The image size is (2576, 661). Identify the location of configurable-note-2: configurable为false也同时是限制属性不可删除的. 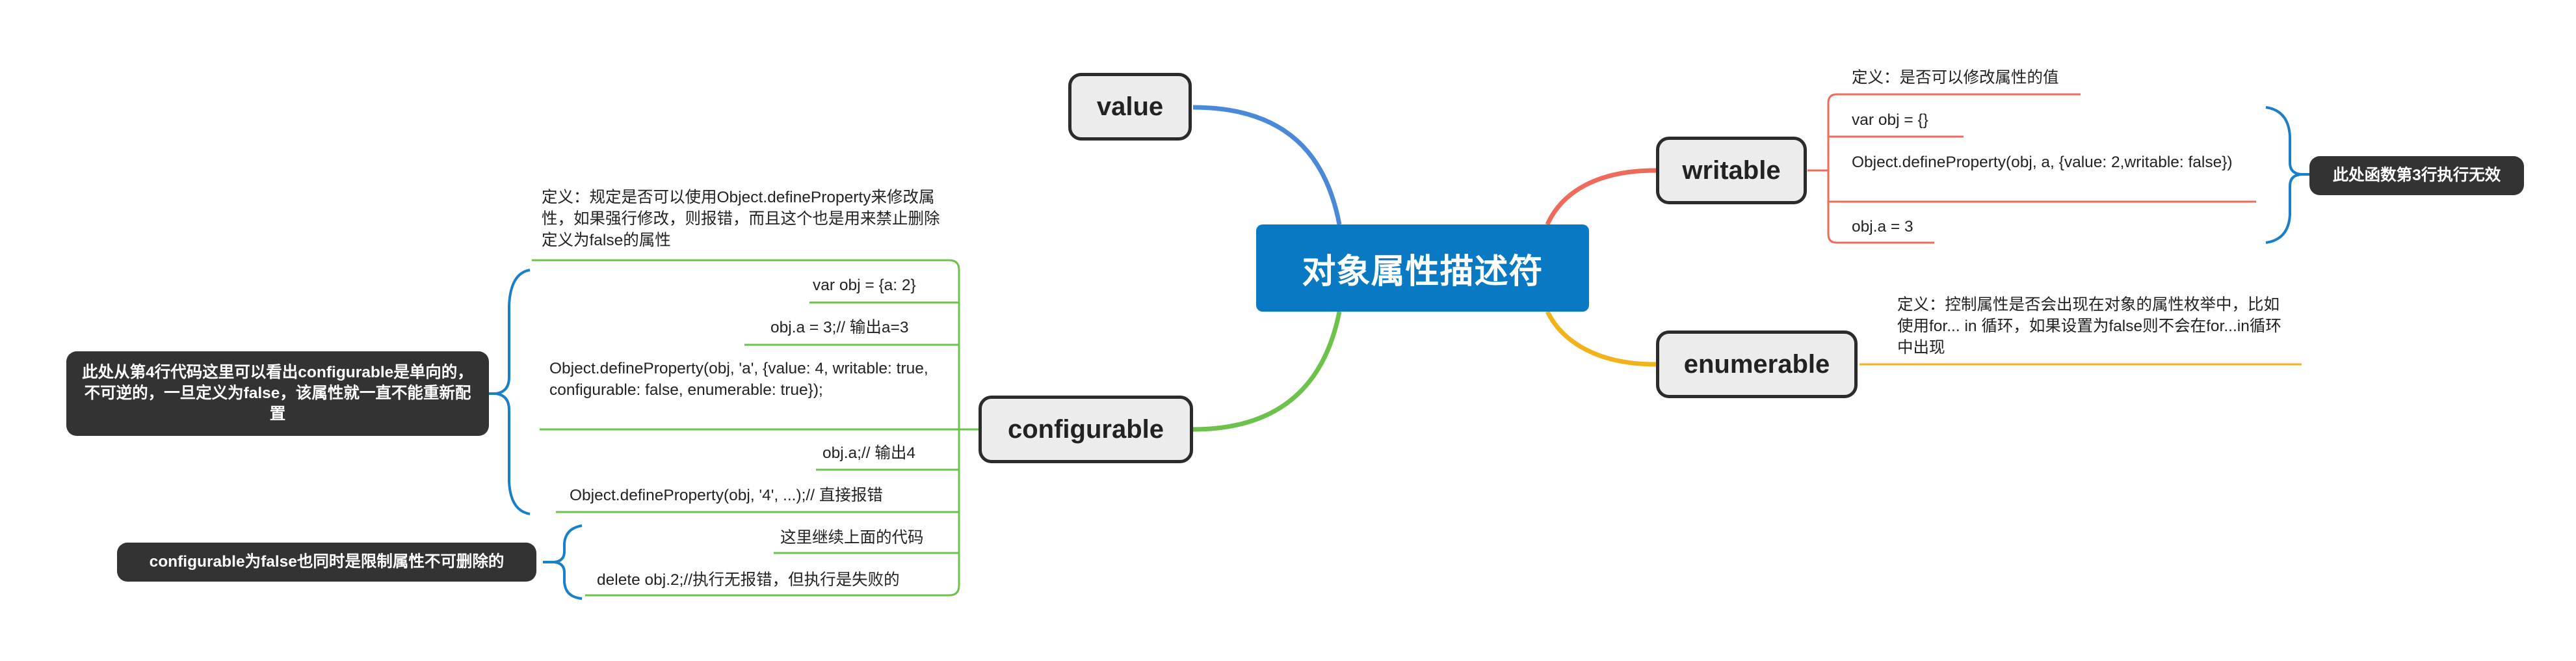
(326, 562).